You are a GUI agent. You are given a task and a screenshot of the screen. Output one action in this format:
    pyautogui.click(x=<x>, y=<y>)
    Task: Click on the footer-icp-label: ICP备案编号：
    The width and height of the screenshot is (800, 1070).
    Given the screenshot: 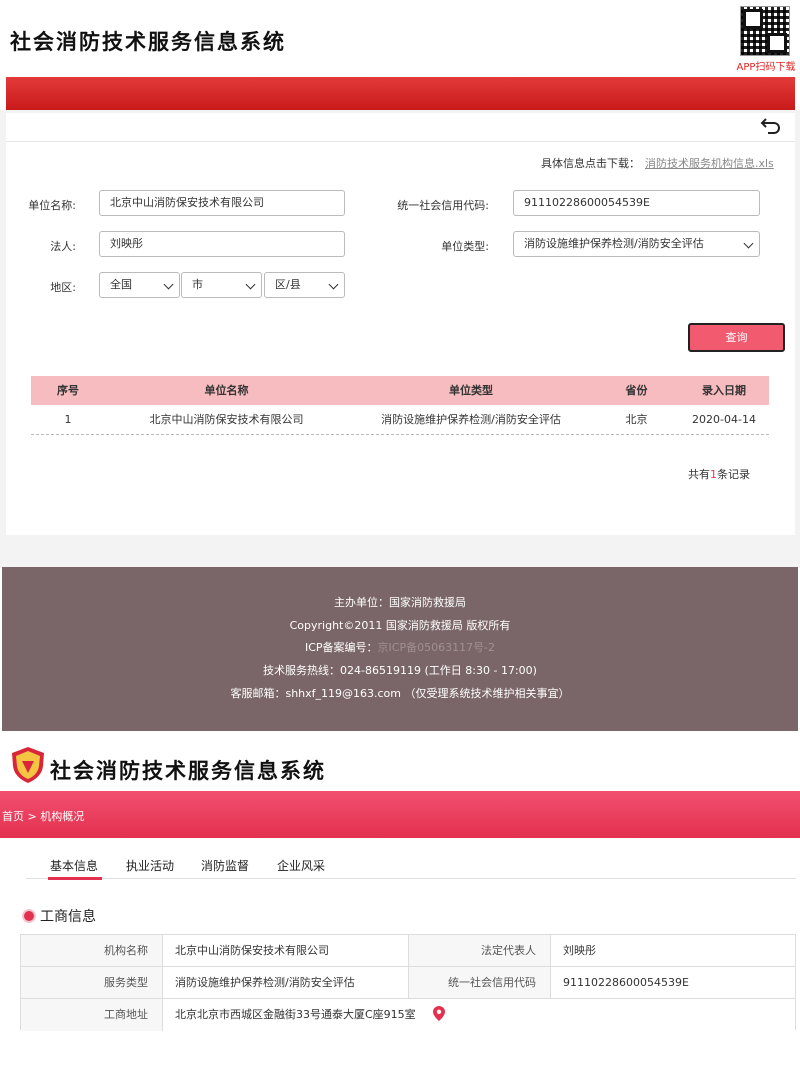 What is the action you would take?
    pyautogui.click(x=341, y=647)
    